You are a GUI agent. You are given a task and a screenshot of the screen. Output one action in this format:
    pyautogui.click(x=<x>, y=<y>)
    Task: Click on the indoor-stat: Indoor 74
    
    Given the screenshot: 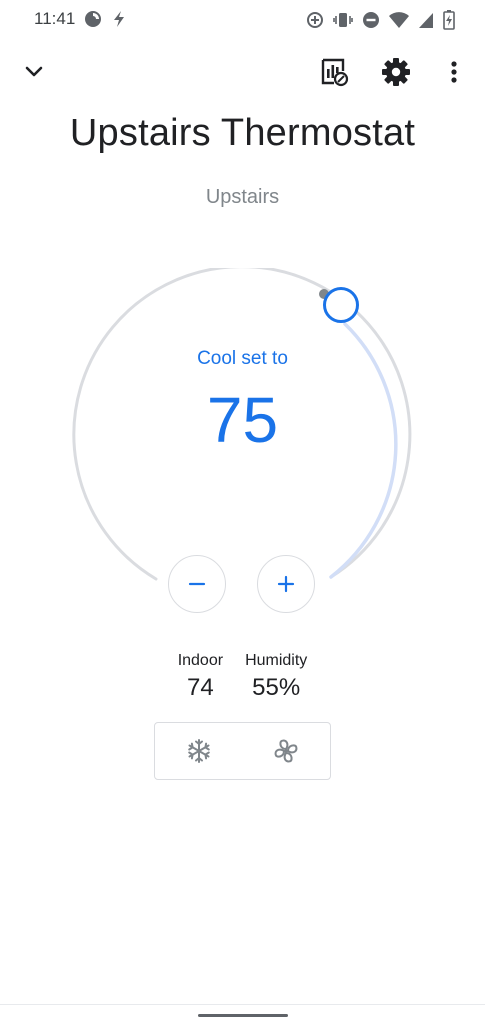 What is the action you would take?
    pyautogui.click(x=200, y=677)
    